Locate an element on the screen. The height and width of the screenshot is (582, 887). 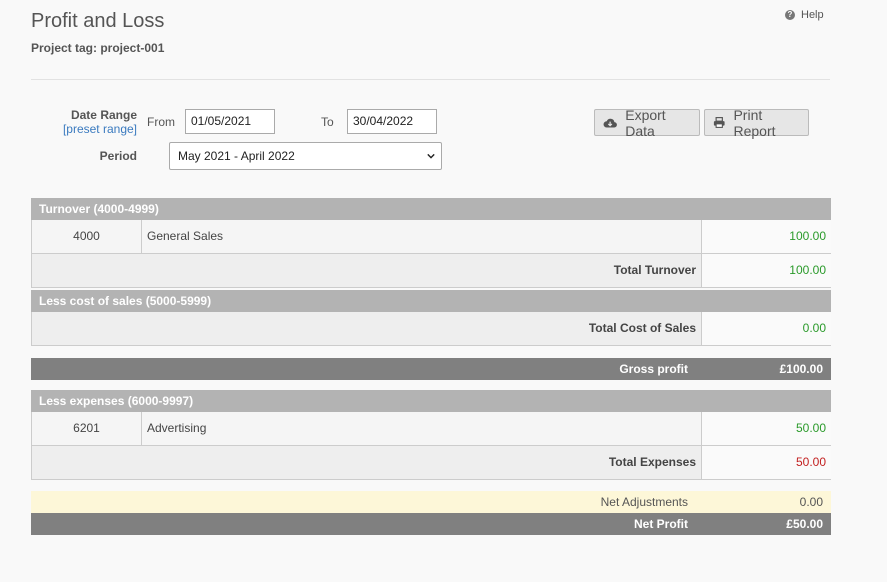
account-name: General Sales is located at coordinates (185, 236).